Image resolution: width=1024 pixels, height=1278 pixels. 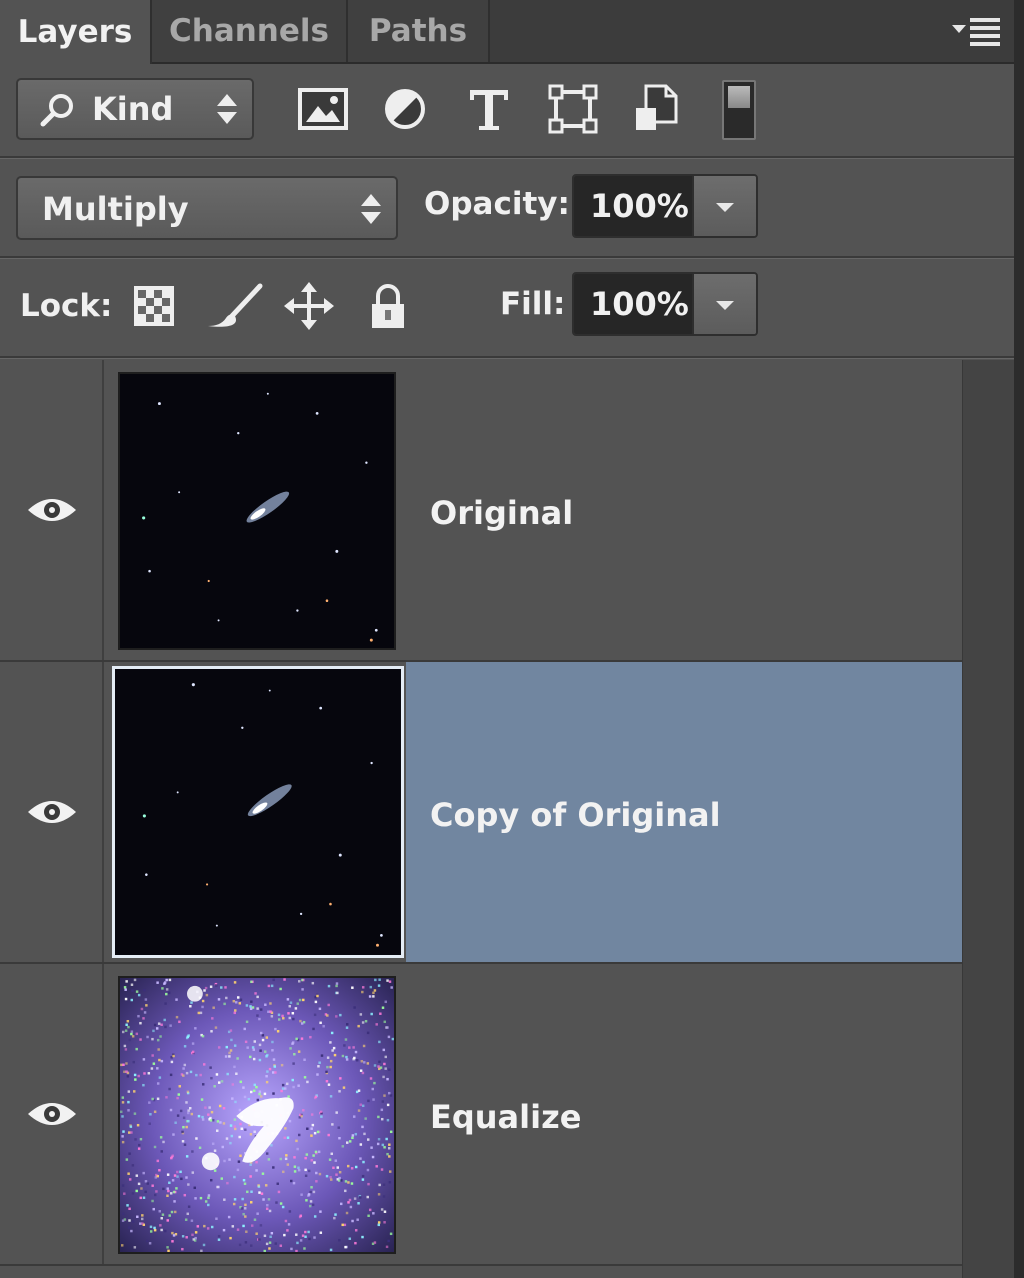 What do you see at coordinates (235, 306) in the screenshot?
I see `lock-image-pixels-icon` at bounding box center [235, 306].